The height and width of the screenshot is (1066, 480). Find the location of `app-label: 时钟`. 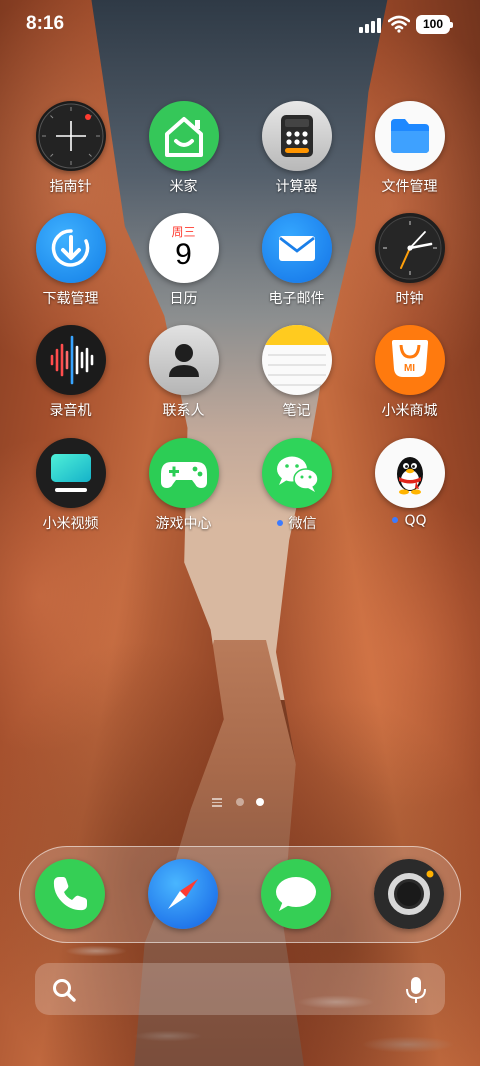

app-label: 时钟 is located at coordinates (409, 299).